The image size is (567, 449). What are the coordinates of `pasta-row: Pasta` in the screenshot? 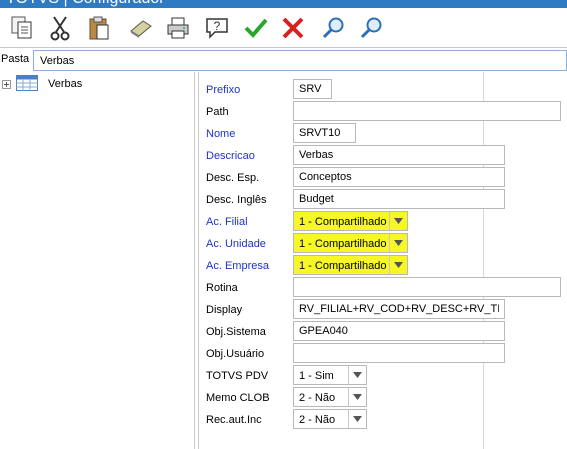 It's located at (283, 59).